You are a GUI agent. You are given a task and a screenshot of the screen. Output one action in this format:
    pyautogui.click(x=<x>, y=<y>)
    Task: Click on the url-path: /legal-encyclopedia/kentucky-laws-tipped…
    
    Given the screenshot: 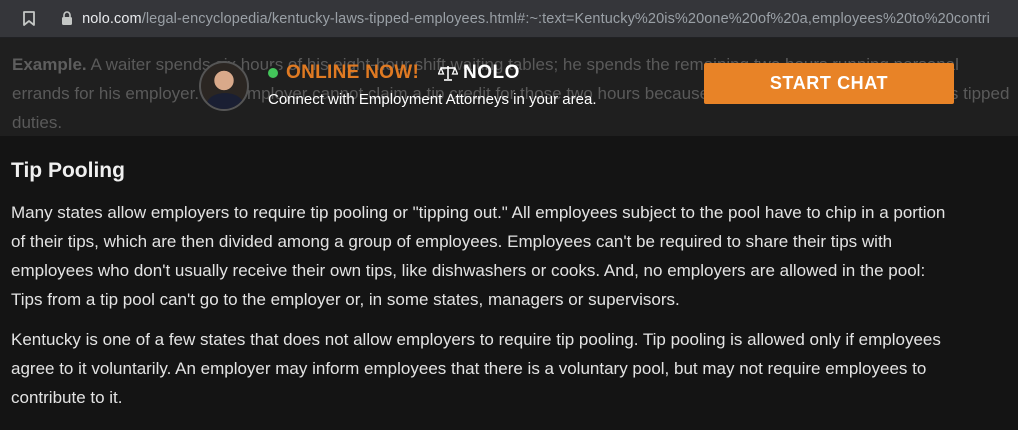 What is the action you would take?
    pyautogui.click(x=565, y=18)
    